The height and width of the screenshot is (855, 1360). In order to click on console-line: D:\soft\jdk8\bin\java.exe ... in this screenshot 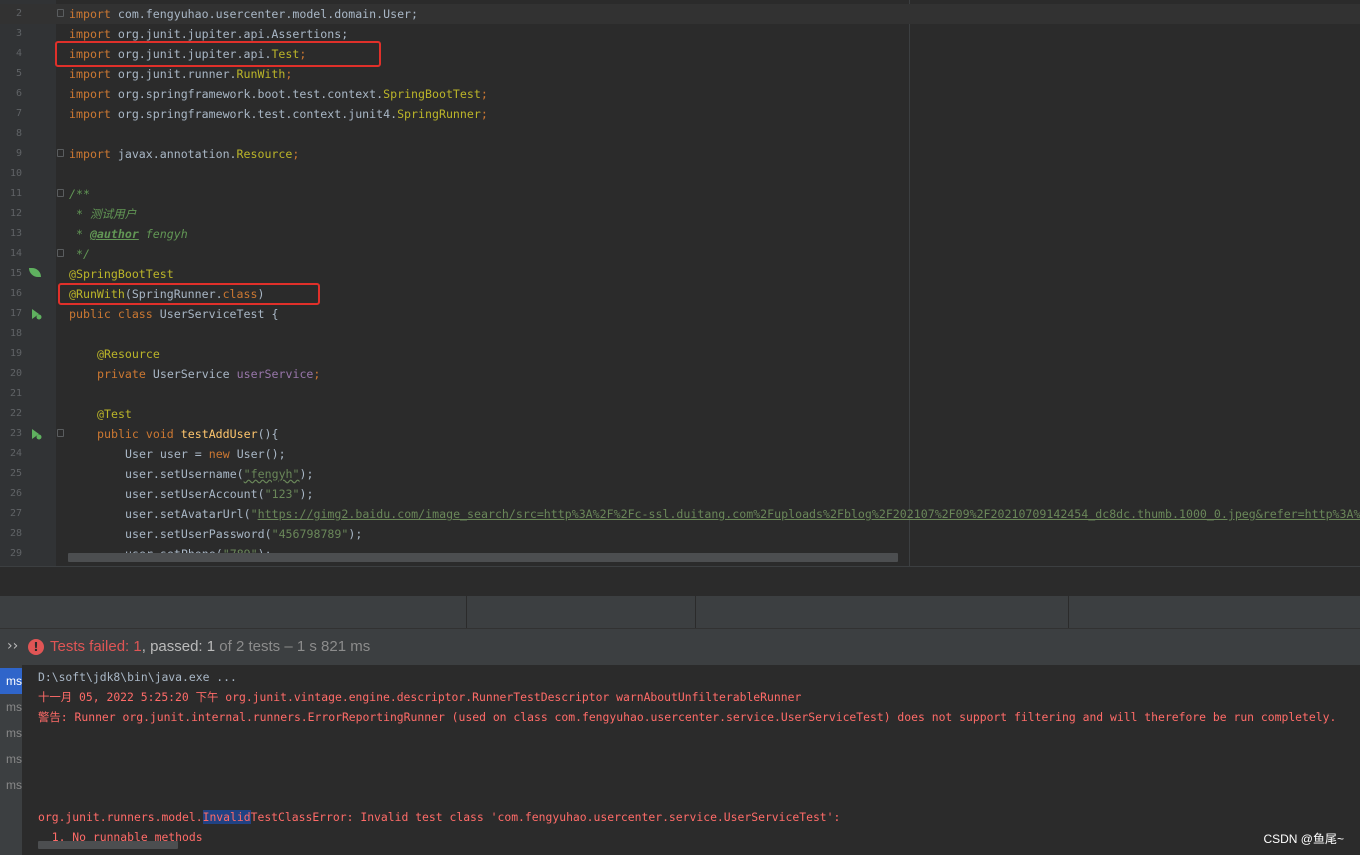, I will do `click(137, 677)`.